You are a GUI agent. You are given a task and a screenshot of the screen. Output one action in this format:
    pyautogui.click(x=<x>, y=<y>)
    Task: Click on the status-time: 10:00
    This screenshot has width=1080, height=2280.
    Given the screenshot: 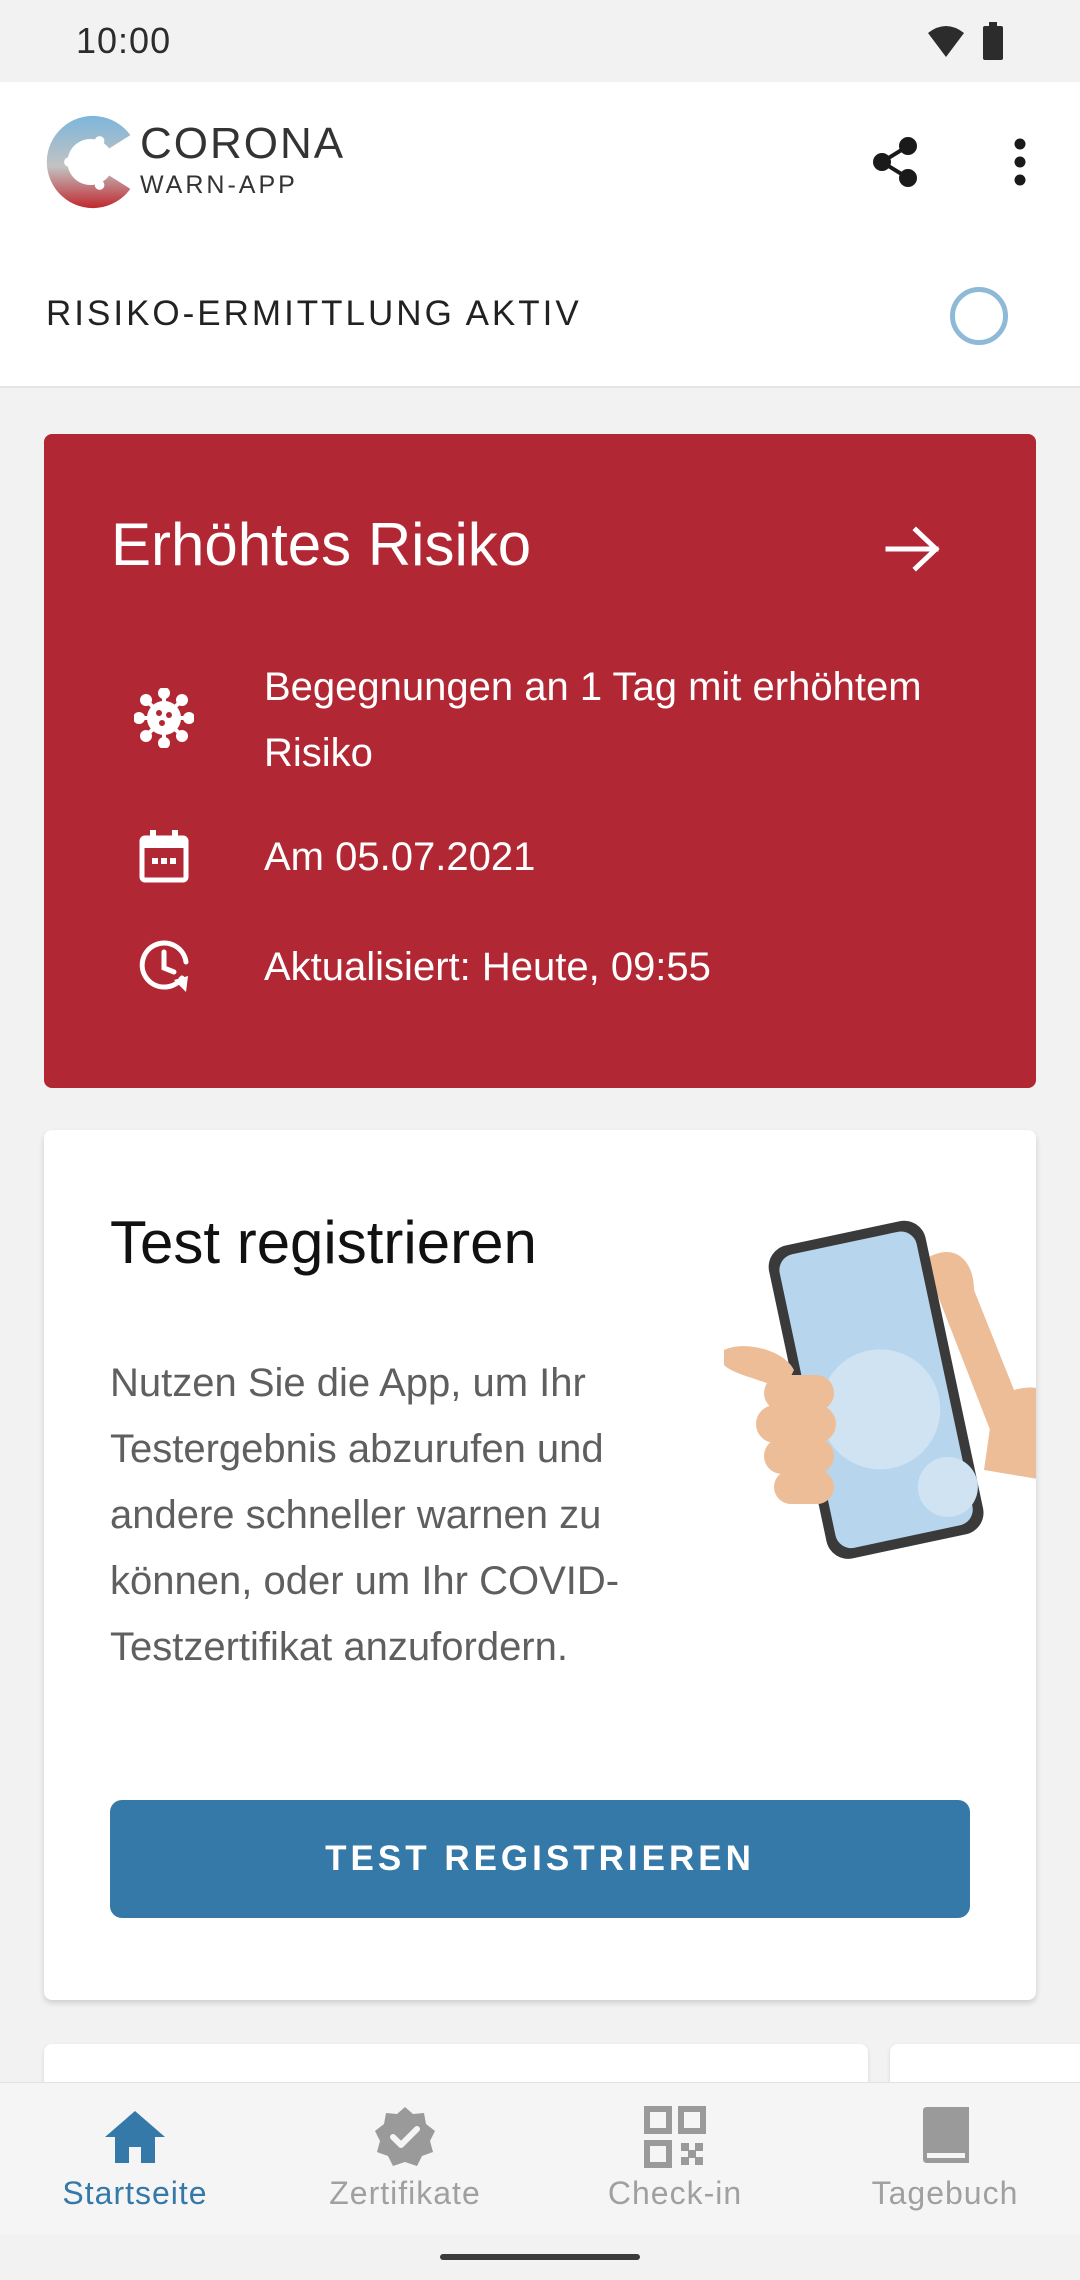 What is the action you would take?
    pyautogui.click(x=124, y=40)
    